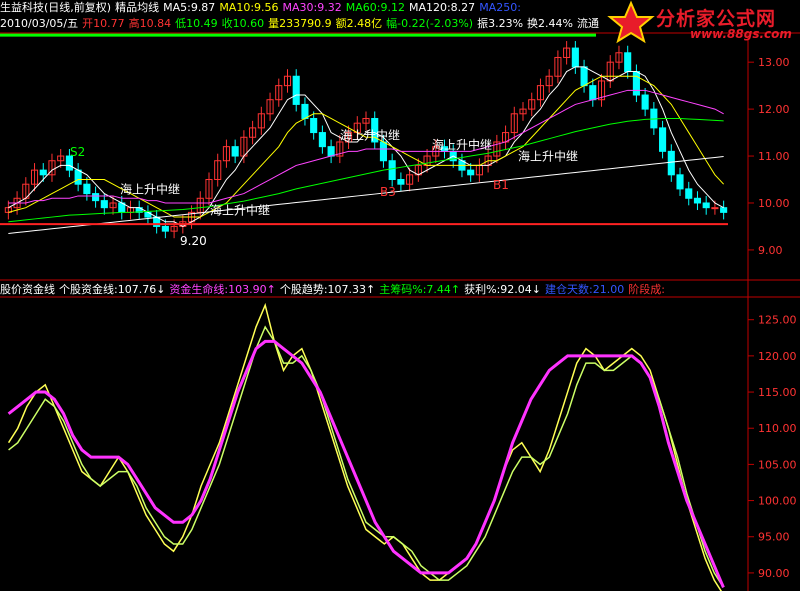 The height and width of the screenshot is (591, 800). I want to click on chart-annotation: 9.20, so click(193, 241).